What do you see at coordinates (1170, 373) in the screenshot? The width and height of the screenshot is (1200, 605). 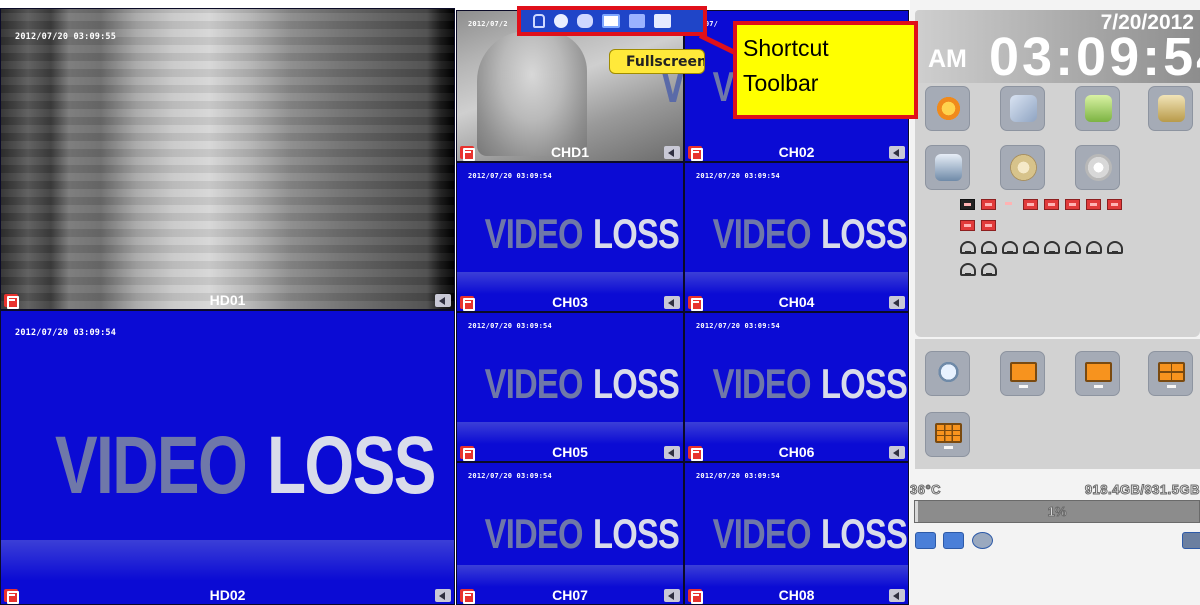 I see `quad-view-button` at bounding box center [1170, 373].